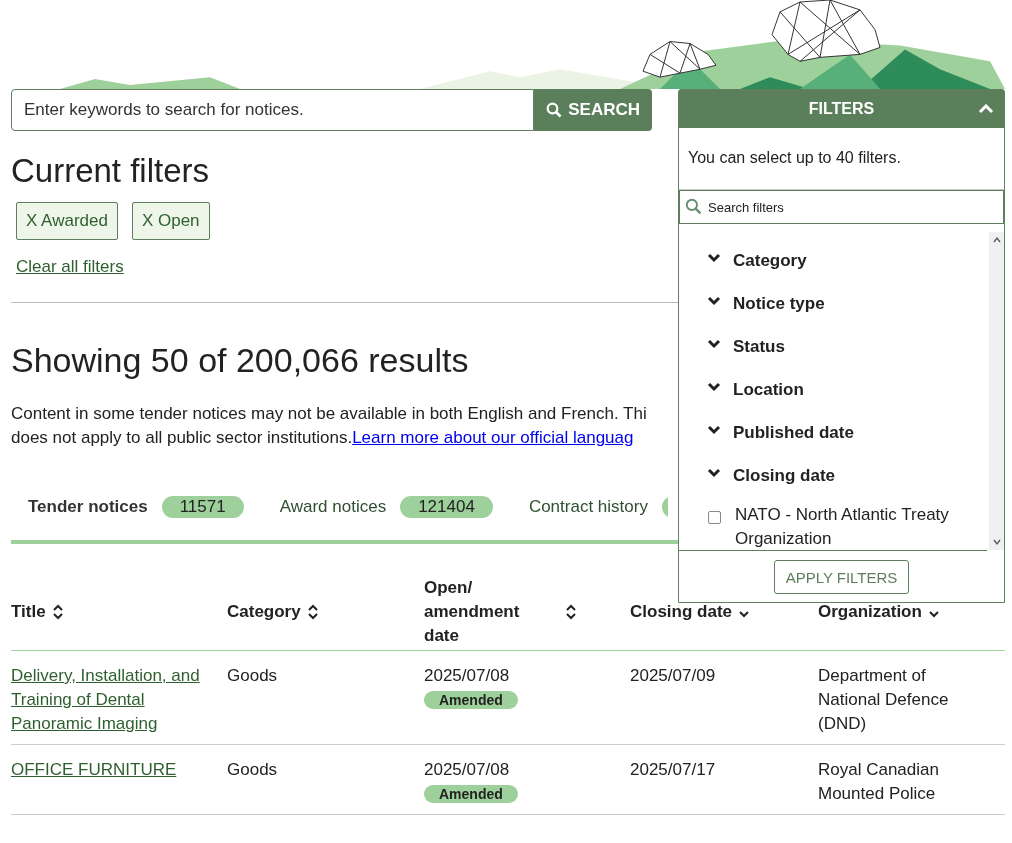 The height and width of the screenshot is (843, 1012). I want to click on filter-group: Status, so click(759, 346).